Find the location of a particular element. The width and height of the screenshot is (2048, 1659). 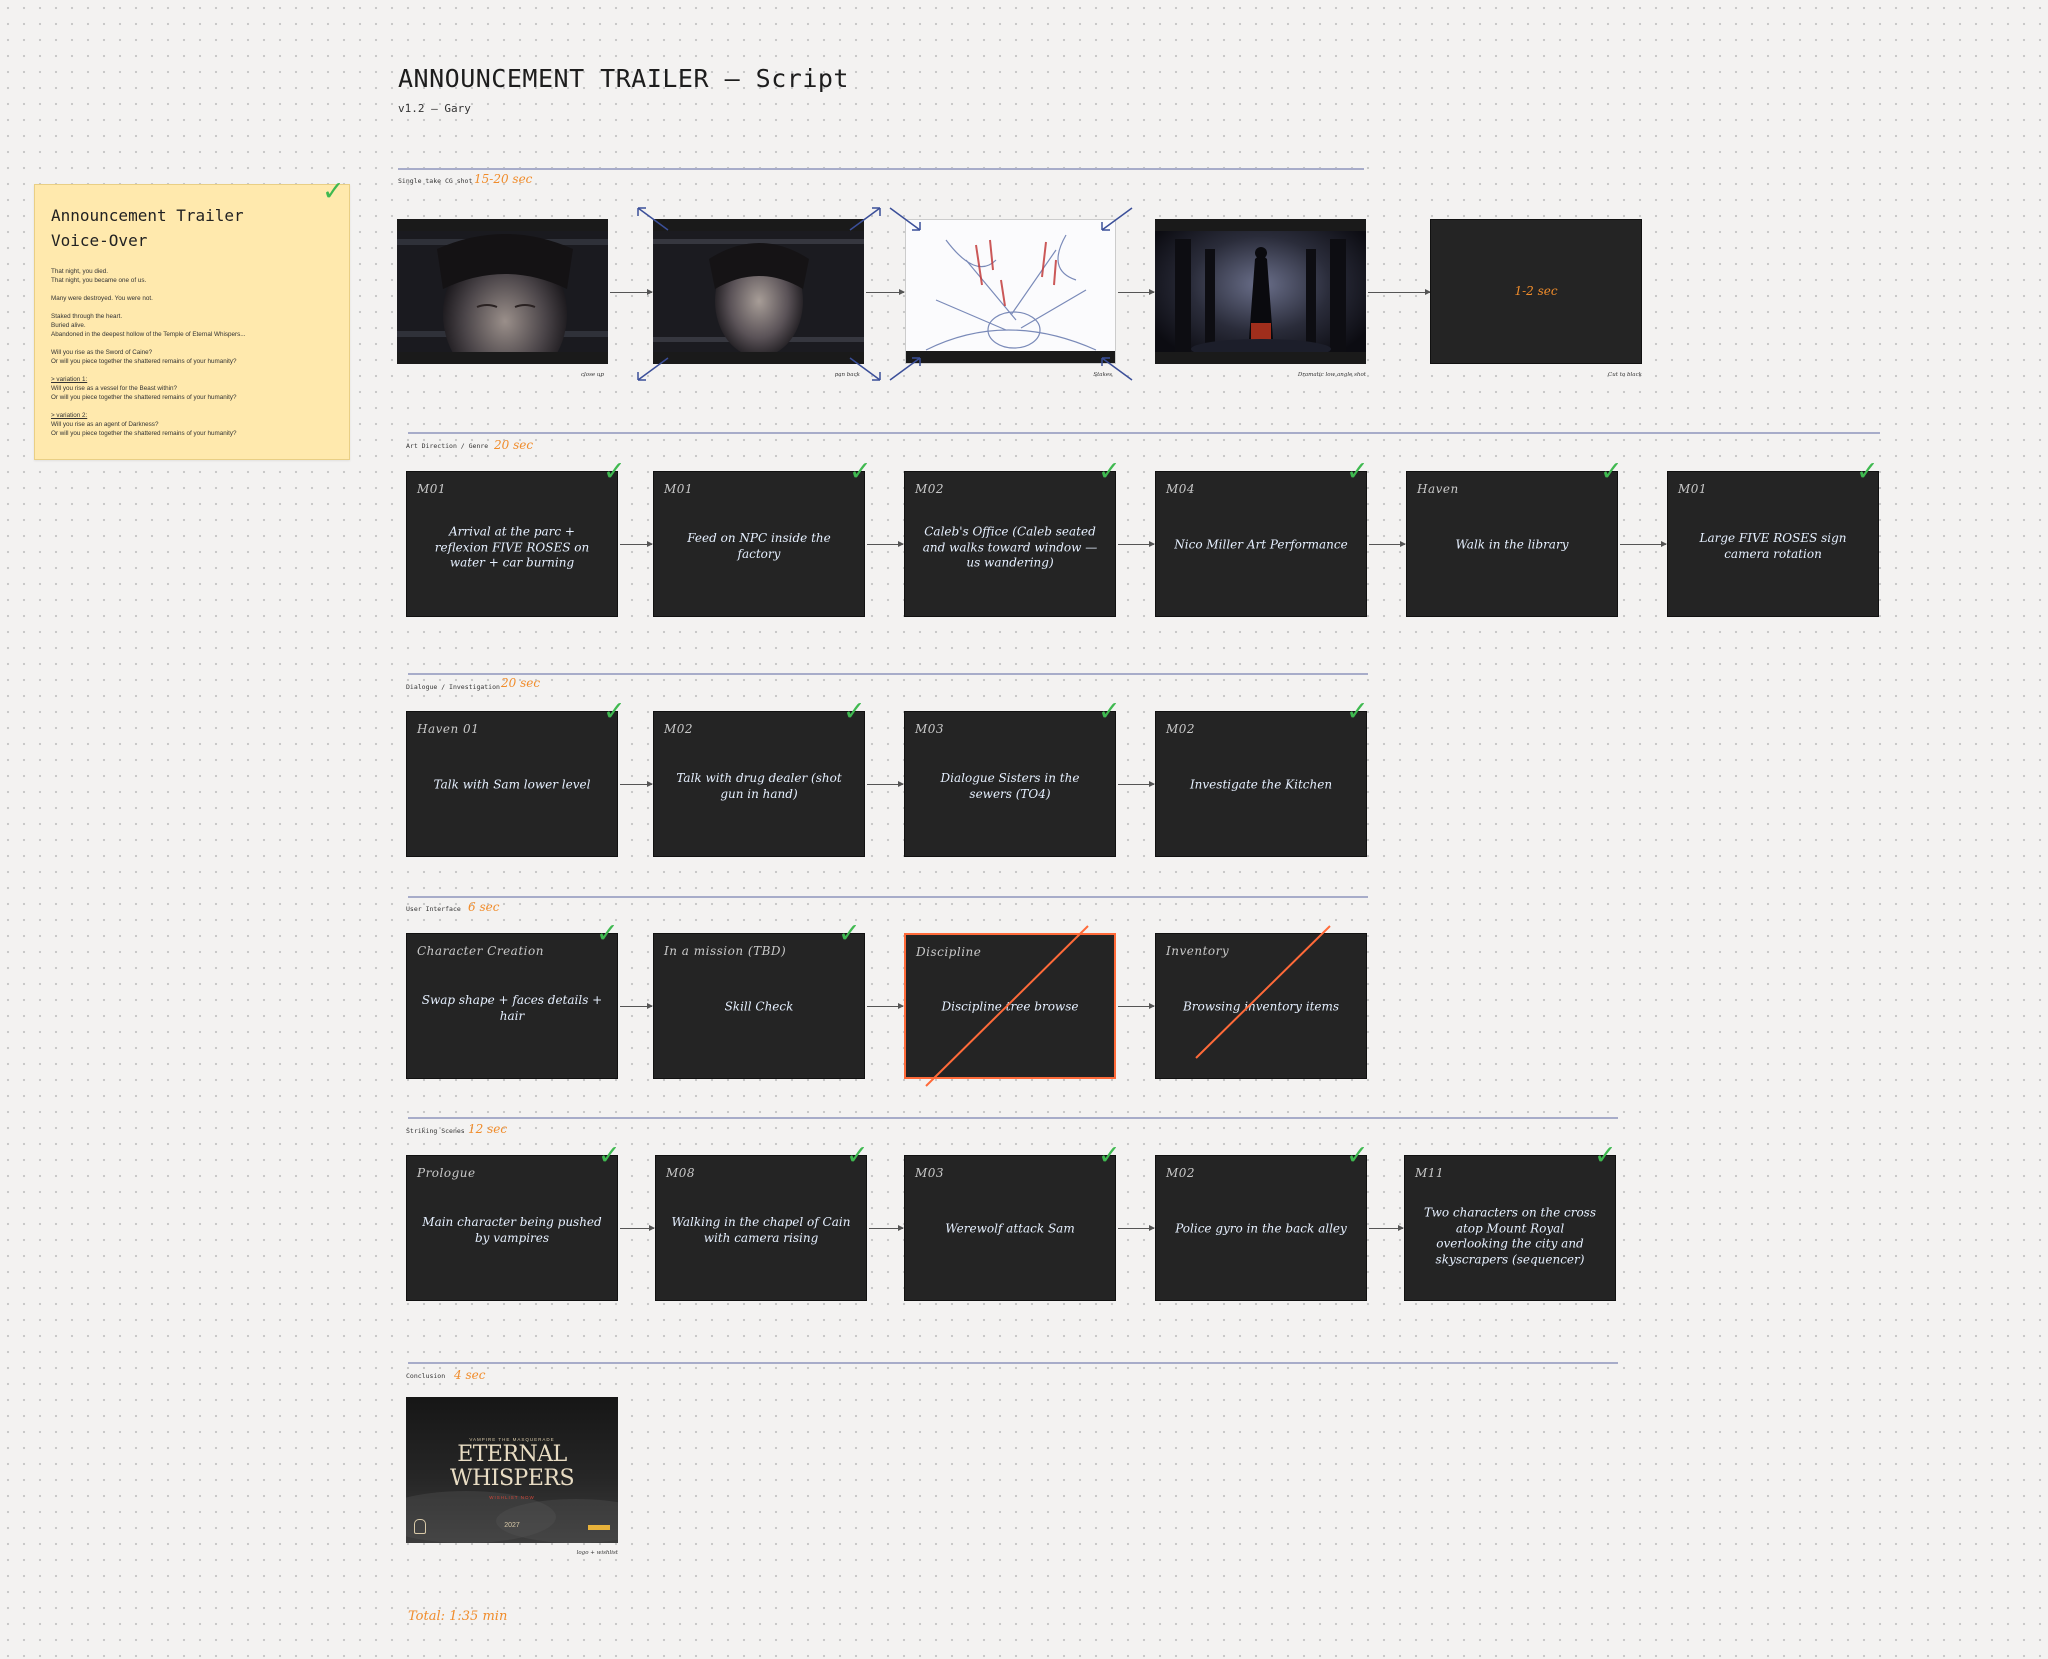

card-mission-tag: M01 is located at coordinates (432, 489).